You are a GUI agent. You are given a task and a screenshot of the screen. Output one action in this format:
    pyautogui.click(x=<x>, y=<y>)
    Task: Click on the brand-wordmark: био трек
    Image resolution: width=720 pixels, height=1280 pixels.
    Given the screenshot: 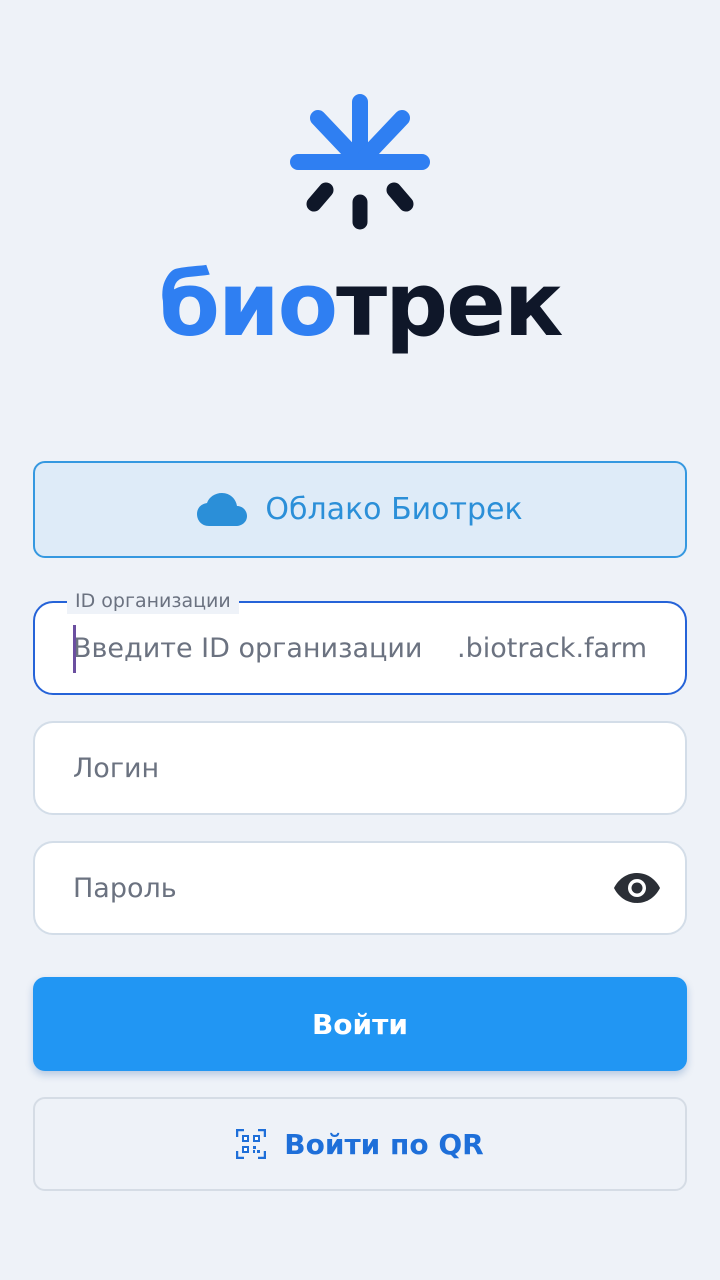 What is the action you would take?
    pyautogui.click(x=360, y=305)
    